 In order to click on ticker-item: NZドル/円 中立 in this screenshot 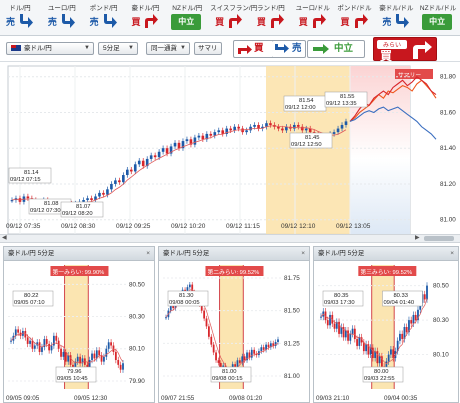, I will do `click(187, 18)`.